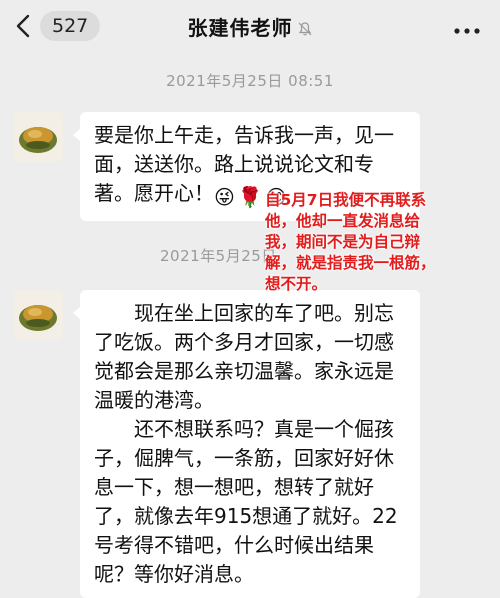 The width and height of the screenshot is (500, 598). What do you see at coordinates (305, 30) in the screenshot?
I see `bell-muted-icon` at bounding box center [305, 30].